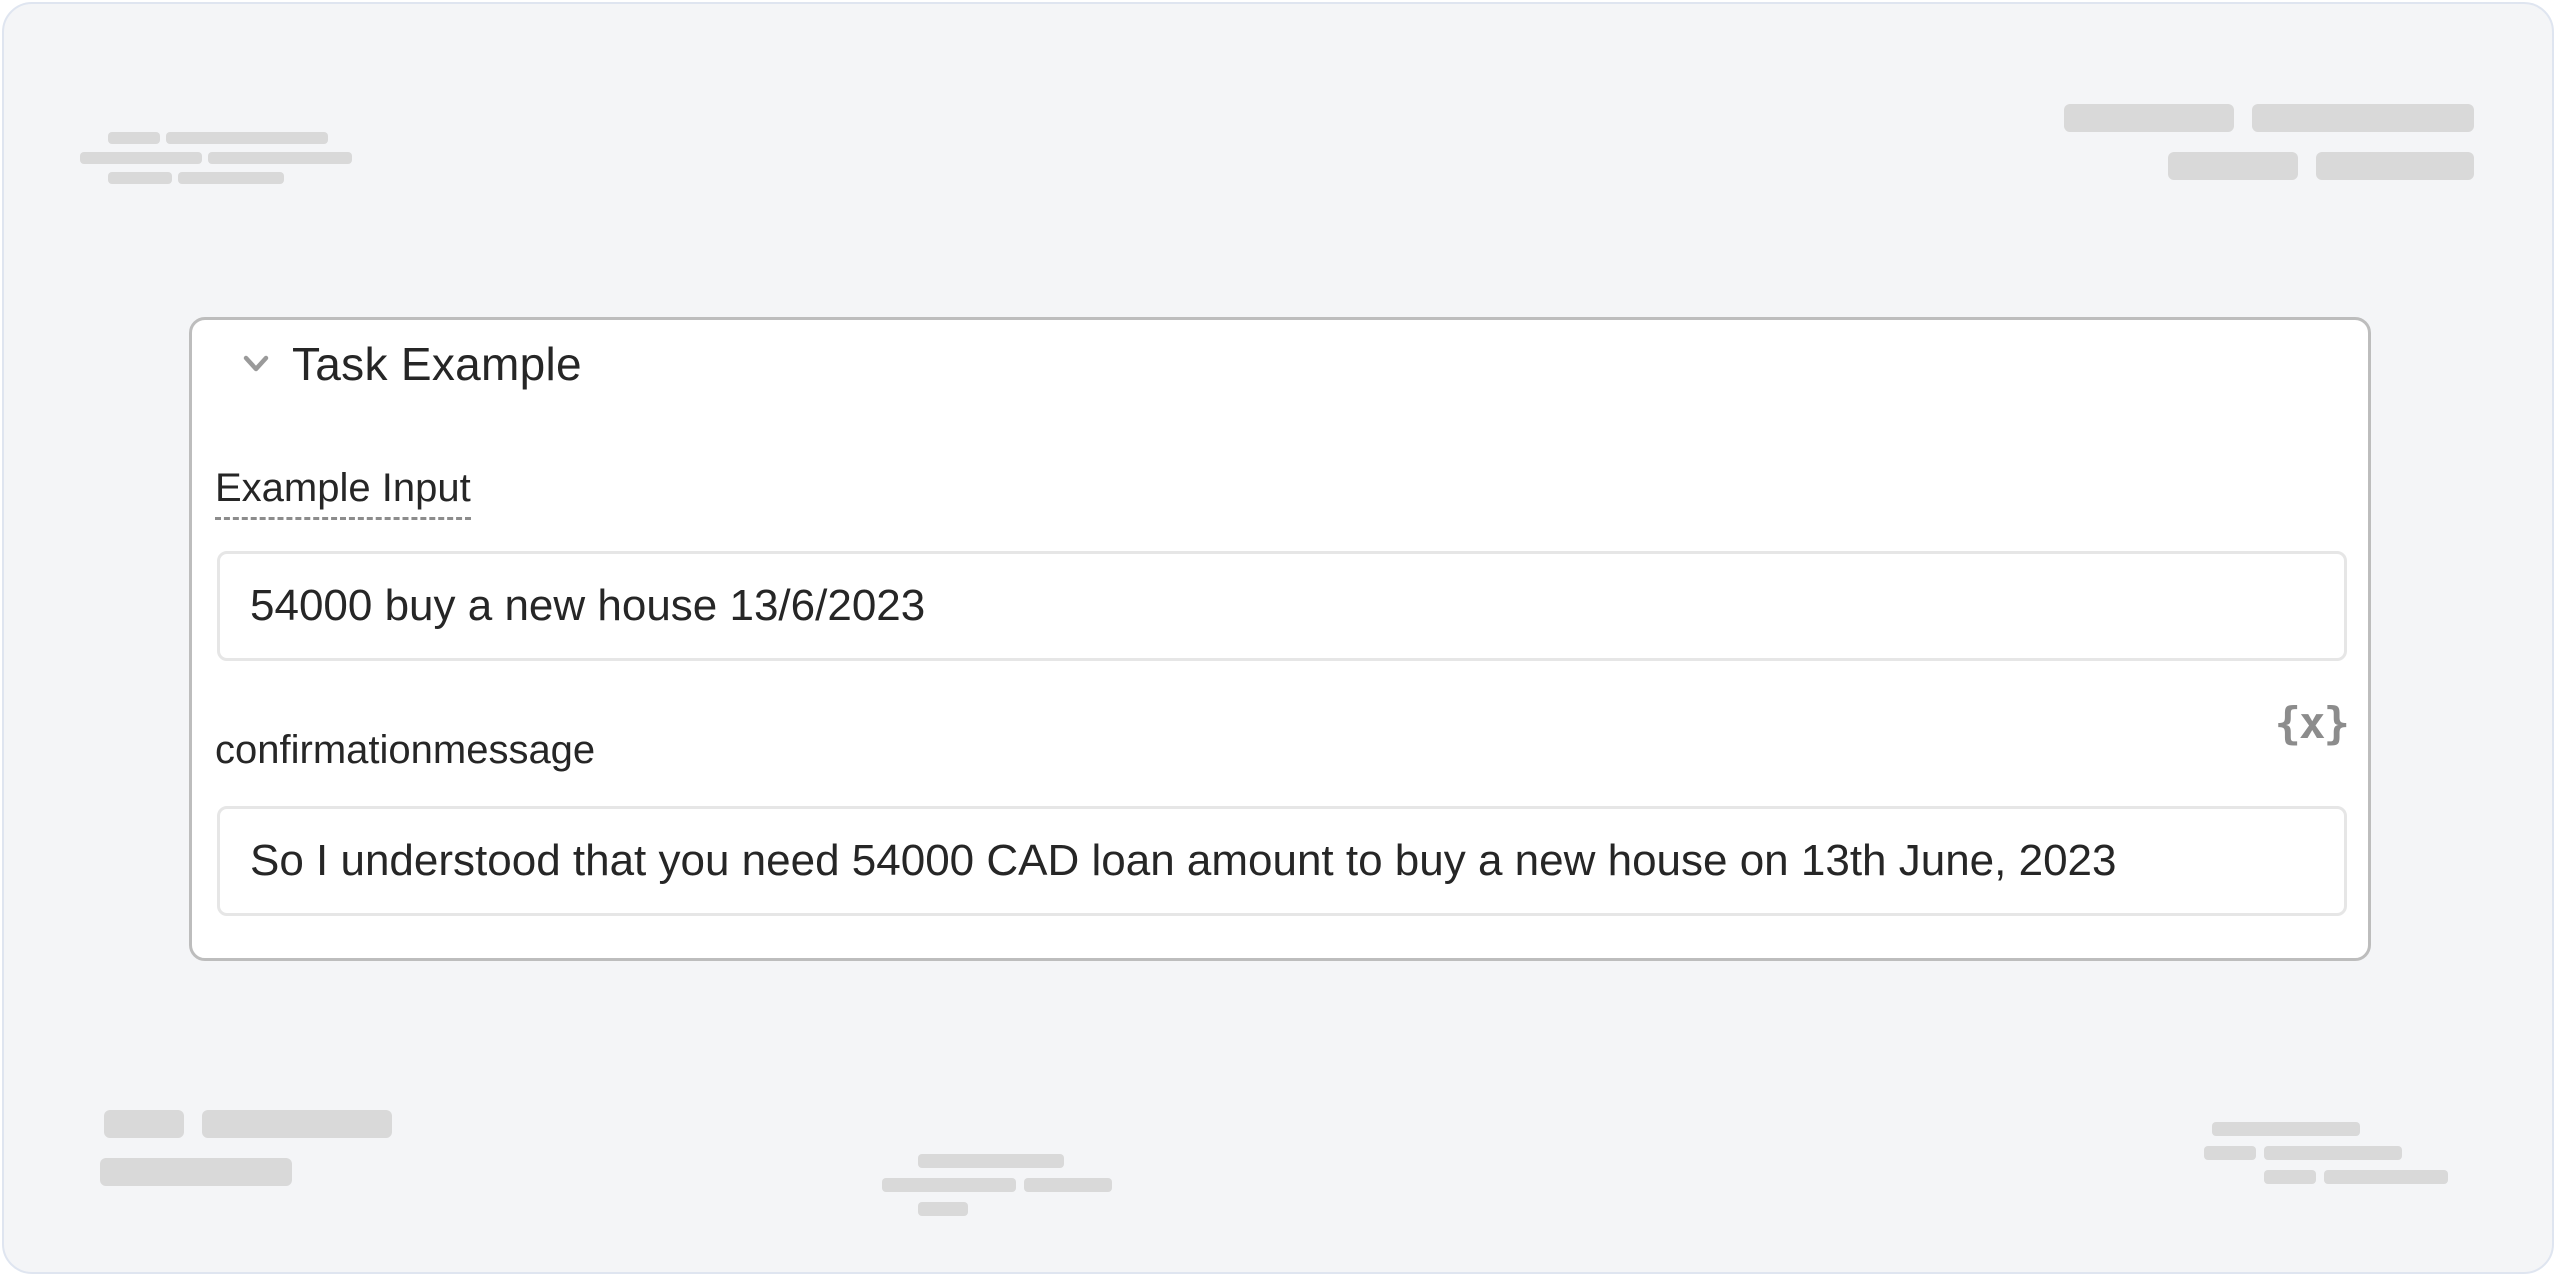 This screenshot has width=2560, height=1280. I want to click on example-input-field: 54000 buy a new house 13/6/2023, so click(1282, 606).